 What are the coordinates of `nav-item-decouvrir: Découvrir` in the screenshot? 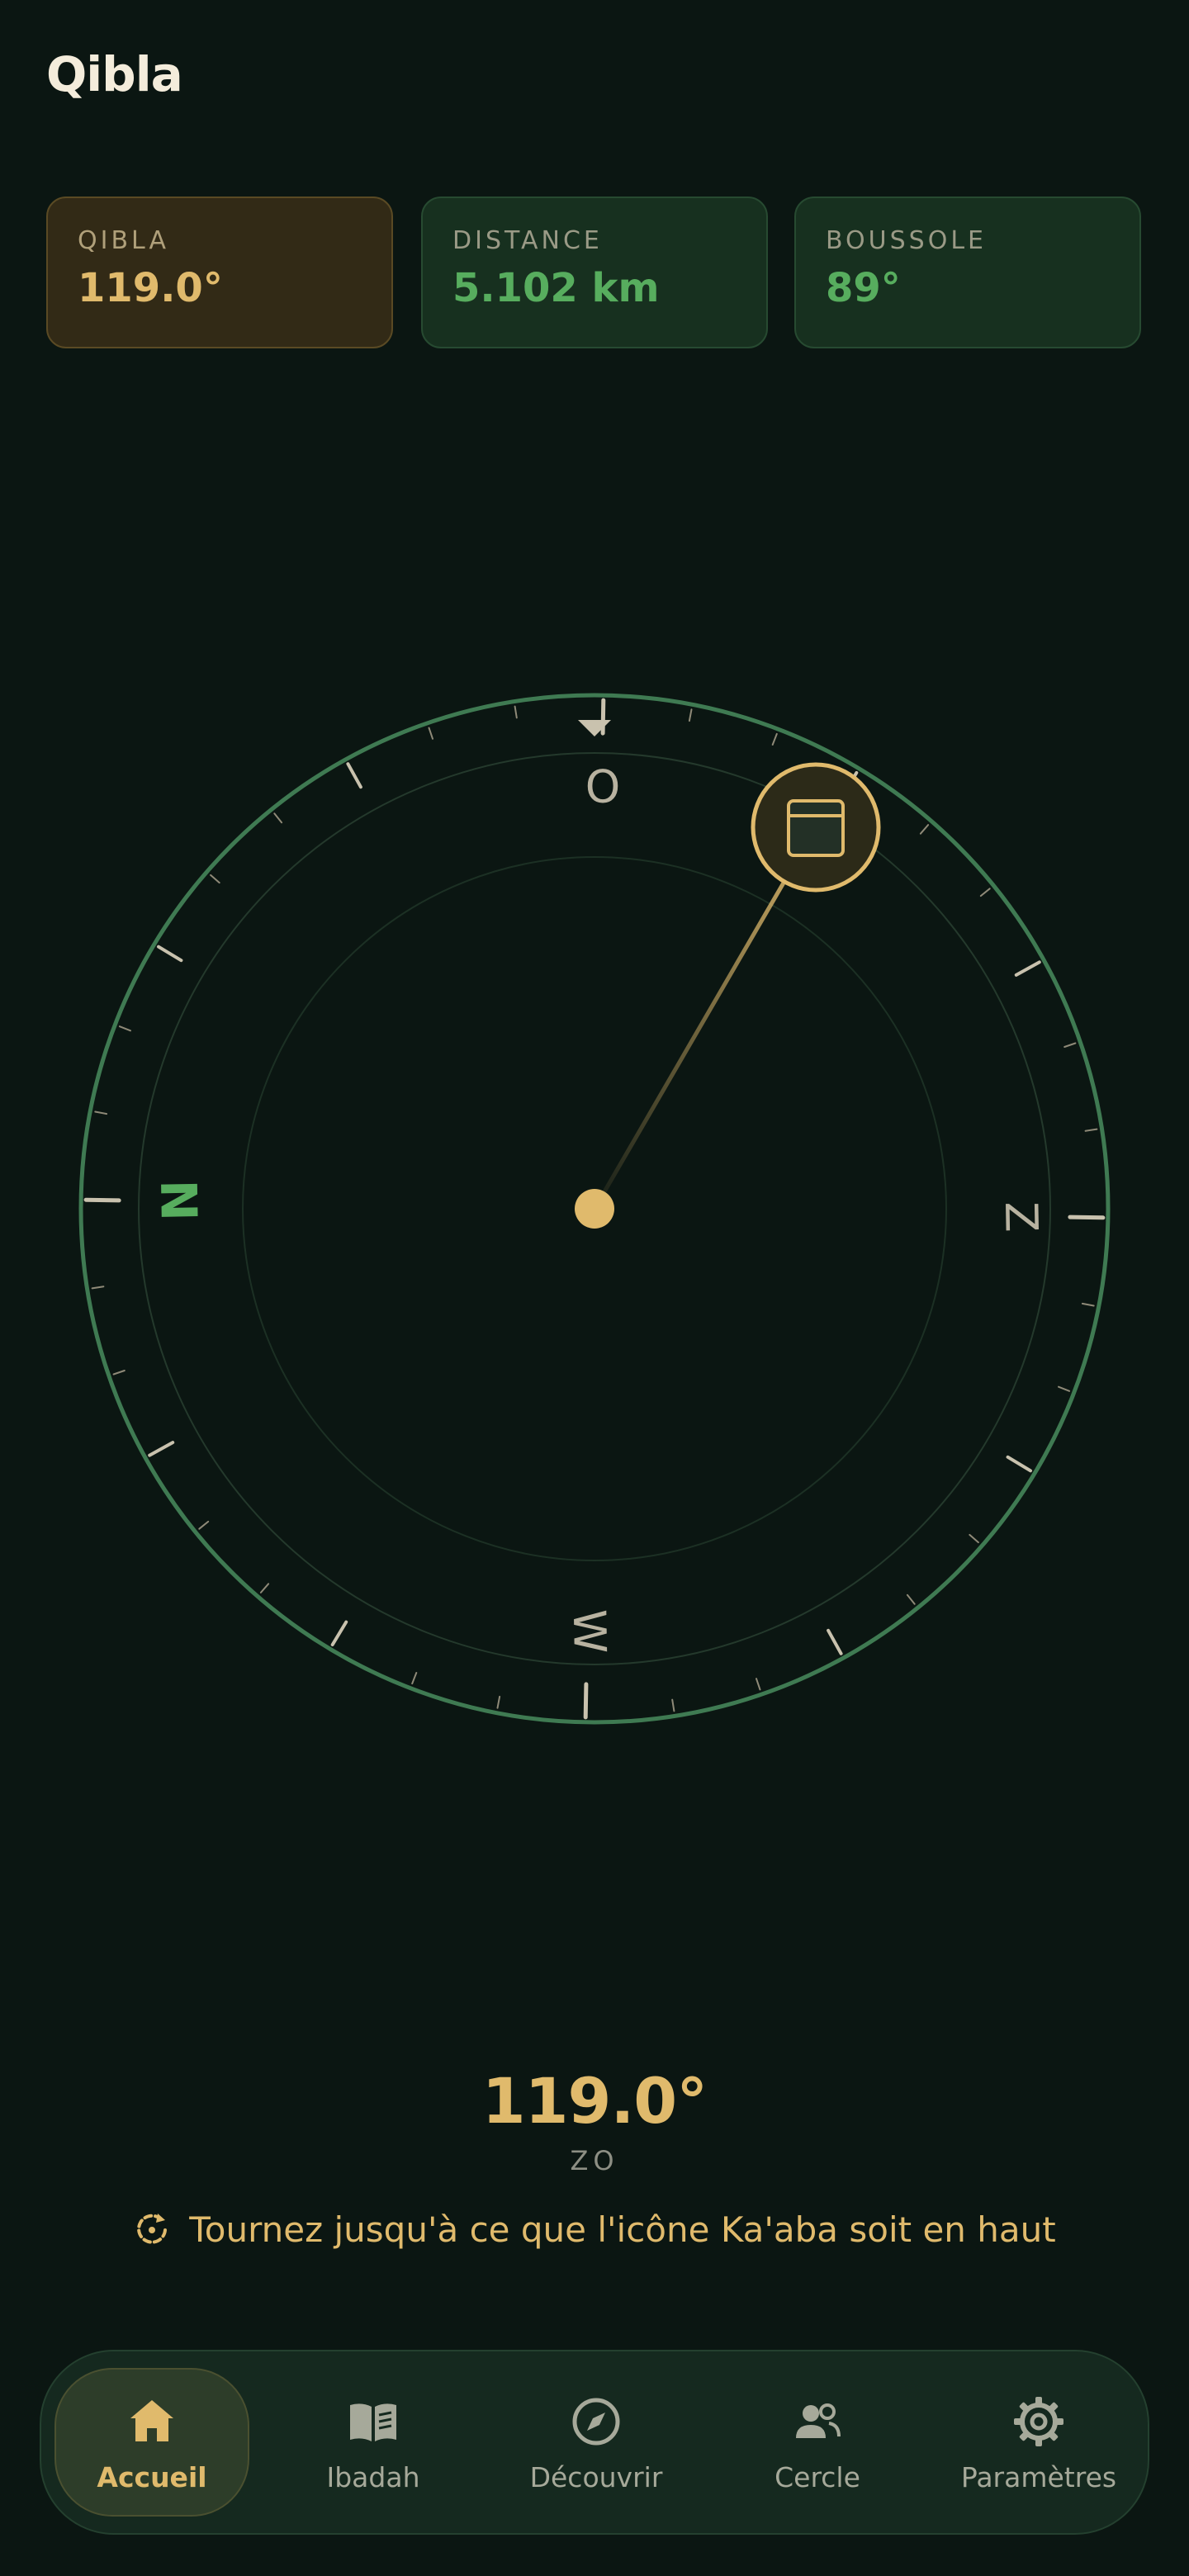 It's located at (596, 2442).